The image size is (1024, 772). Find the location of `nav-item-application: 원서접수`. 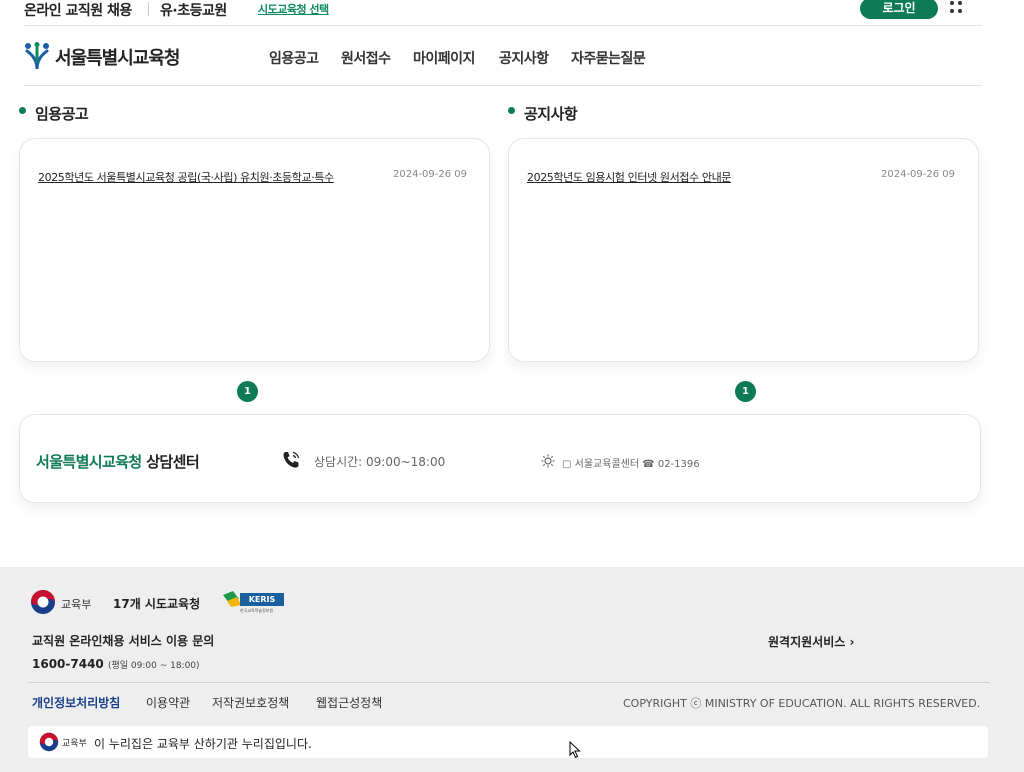

nav-item-application: 원서접수 is located at coordinates (366, 58).